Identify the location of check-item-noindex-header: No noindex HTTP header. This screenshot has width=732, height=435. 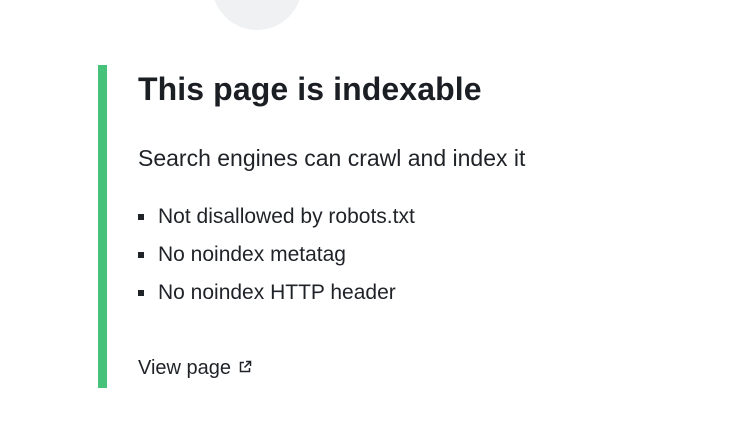
(276, 299).